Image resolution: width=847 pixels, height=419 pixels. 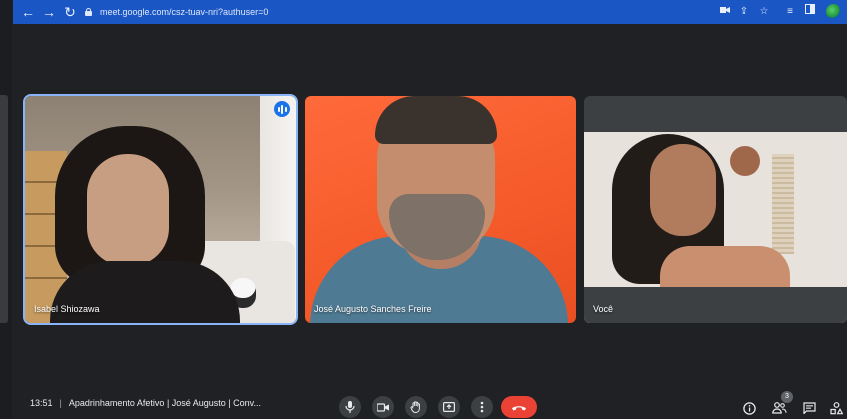 I want to click on activities-button, so click(x=836, y=408).